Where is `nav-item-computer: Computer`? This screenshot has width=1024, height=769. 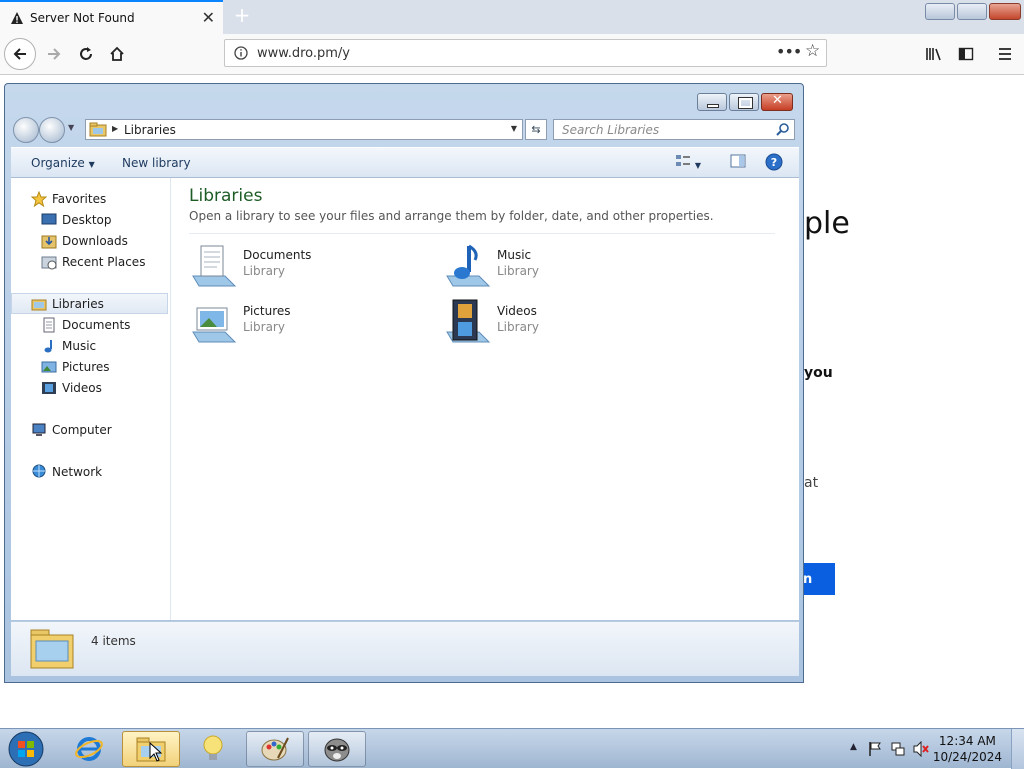 nav-item-computer: Computer is located at coordinates (99, 429).